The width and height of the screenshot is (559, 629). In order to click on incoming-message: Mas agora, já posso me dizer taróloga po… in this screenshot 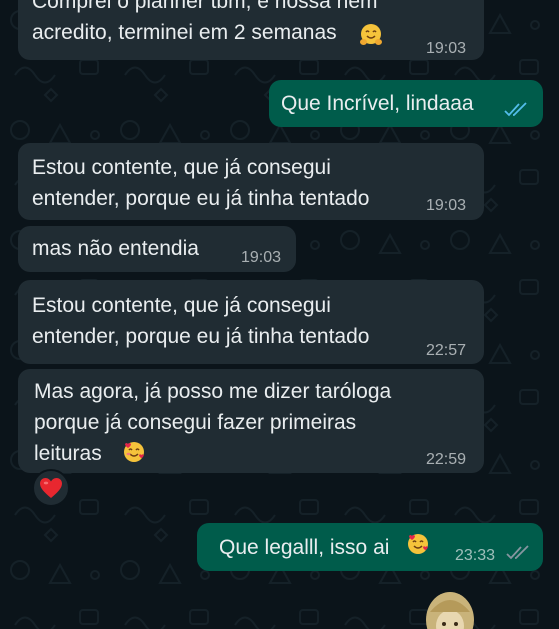, I will do `click(251, 421)`.